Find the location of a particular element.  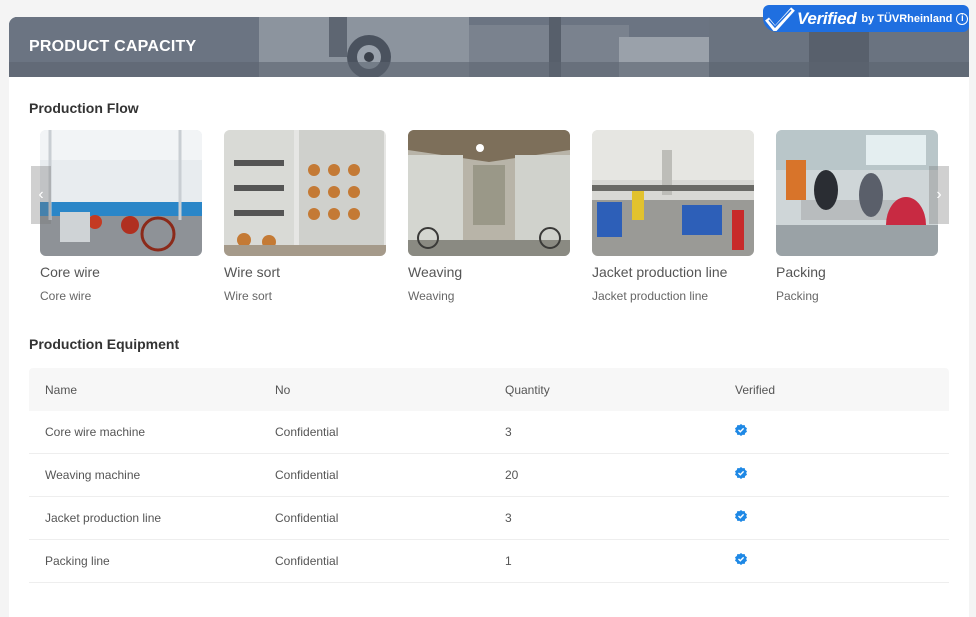

verified-word: Verified is located at coordinates (827, 18).